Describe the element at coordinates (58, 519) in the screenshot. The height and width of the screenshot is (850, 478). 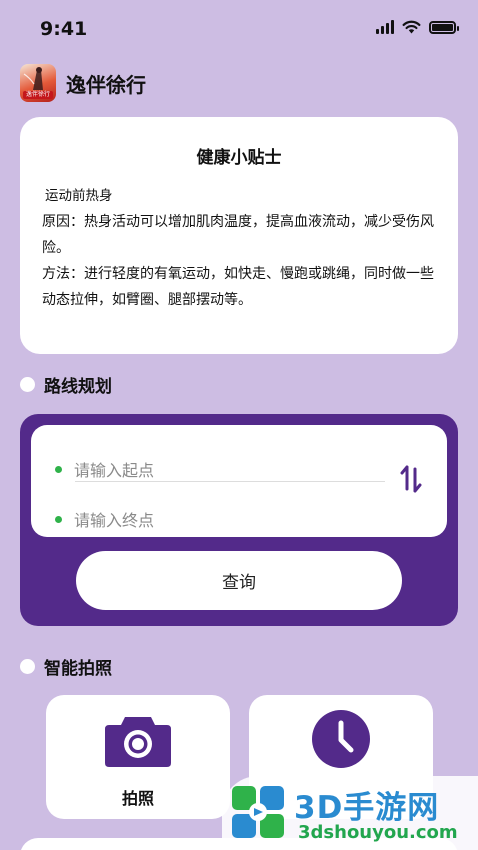
I see `end-dot-icon` at that location.